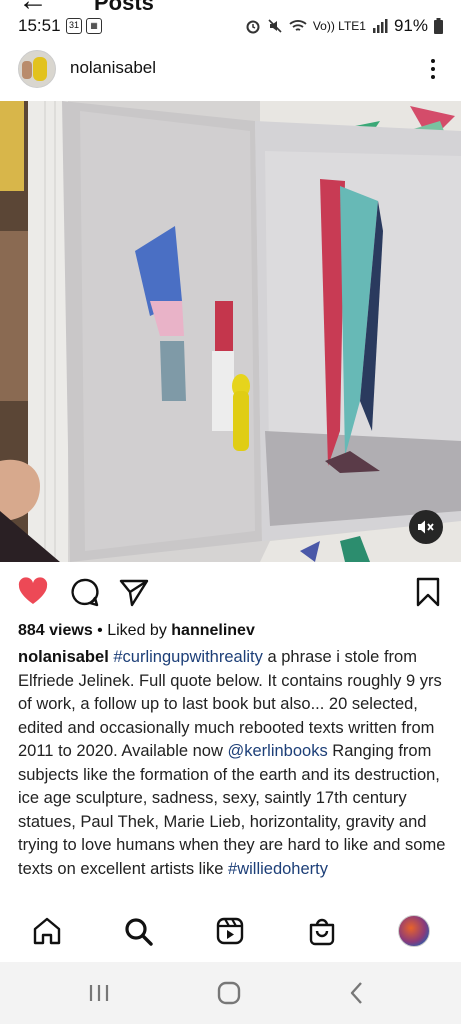 This screenshot has width=461, height=1024. Describe the element at coordinates (94, 26) in the screenshot. I see `gallery-notification-icon: ▦` at that location.